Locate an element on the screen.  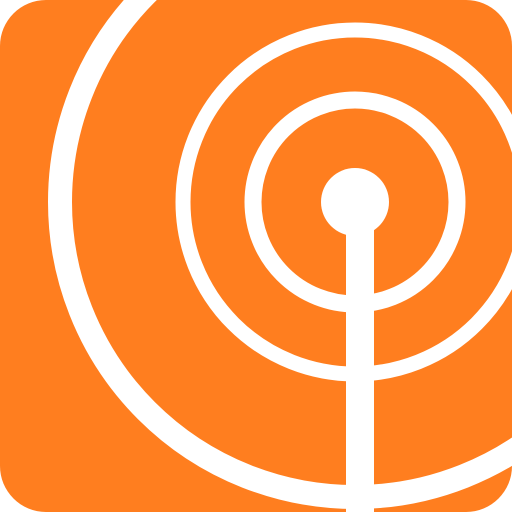
antenna-head is located at coordinates (355, 202).